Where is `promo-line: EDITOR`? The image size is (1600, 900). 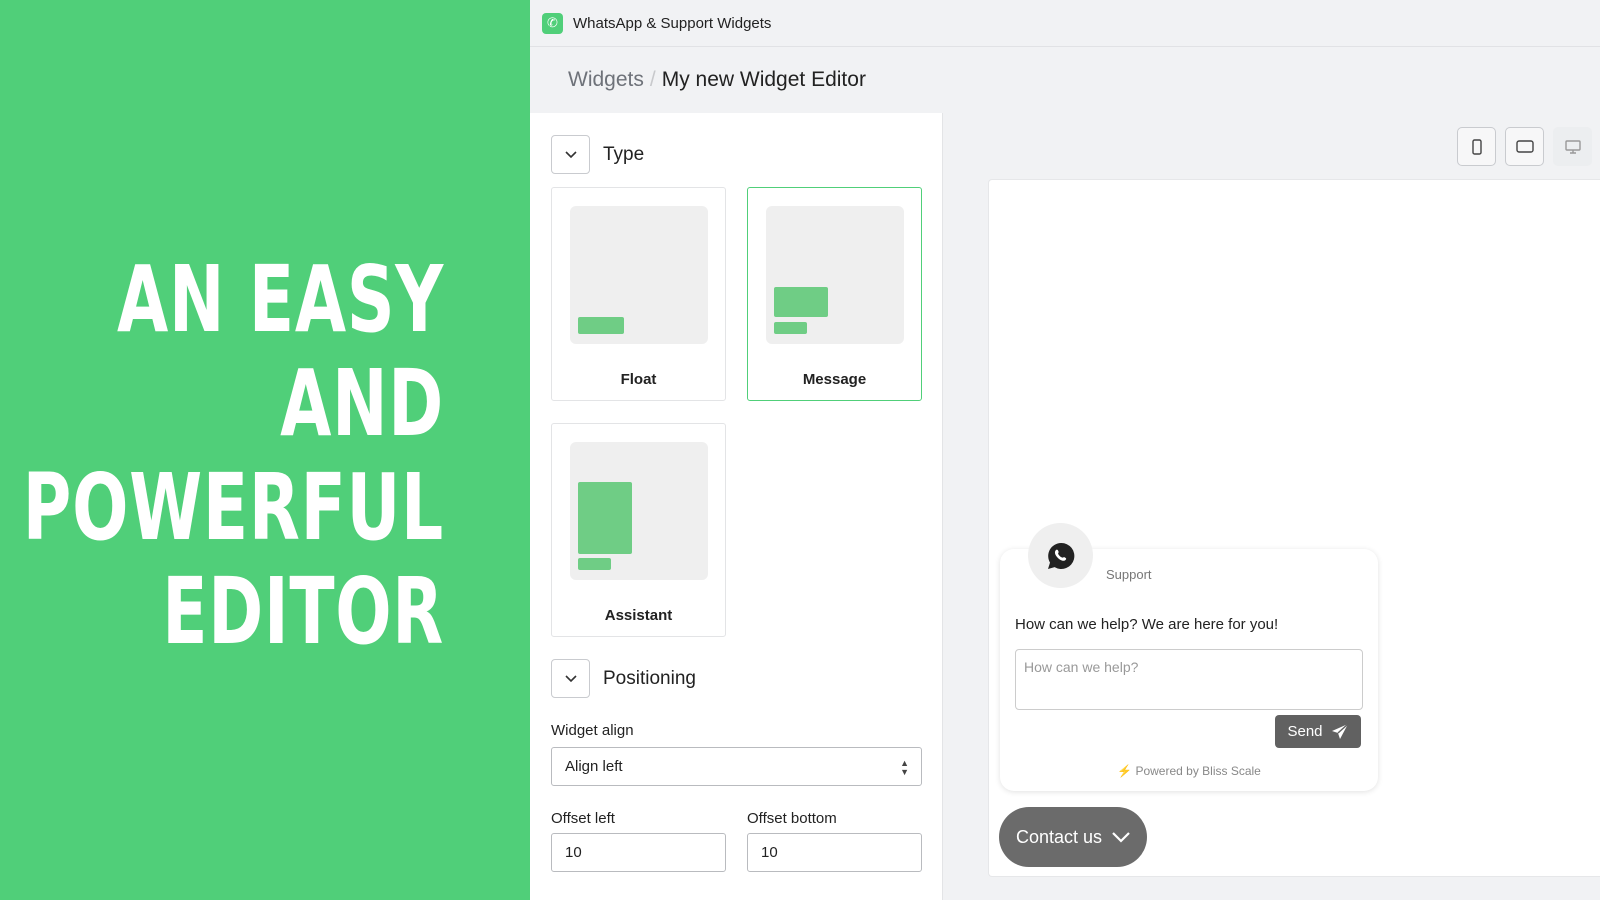
promo-line: EDITOR is located at coordinates (303, 611).